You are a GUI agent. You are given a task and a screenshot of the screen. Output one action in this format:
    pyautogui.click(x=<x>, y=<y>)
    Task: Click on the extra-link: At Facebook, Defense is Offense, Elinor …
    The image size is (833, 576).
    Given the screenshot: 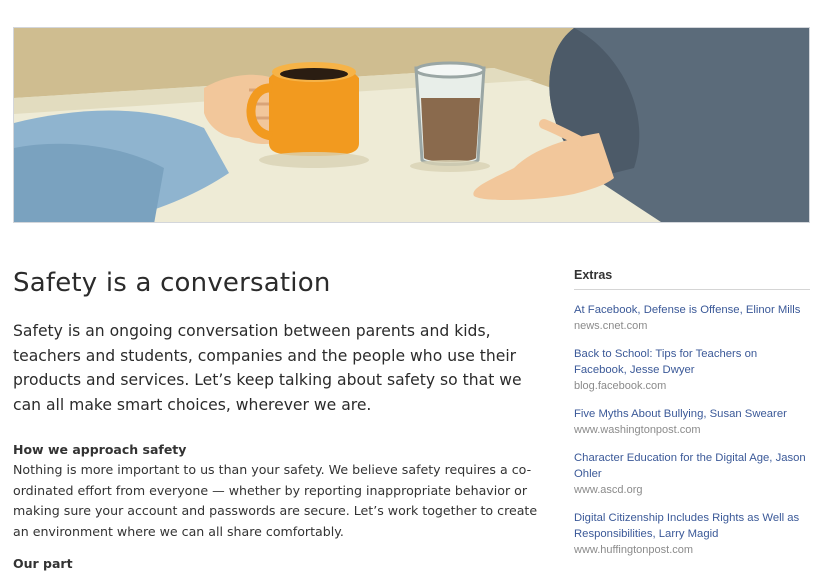 What is the action you would take?
    pyautogui.click(x=692, y=310)
    